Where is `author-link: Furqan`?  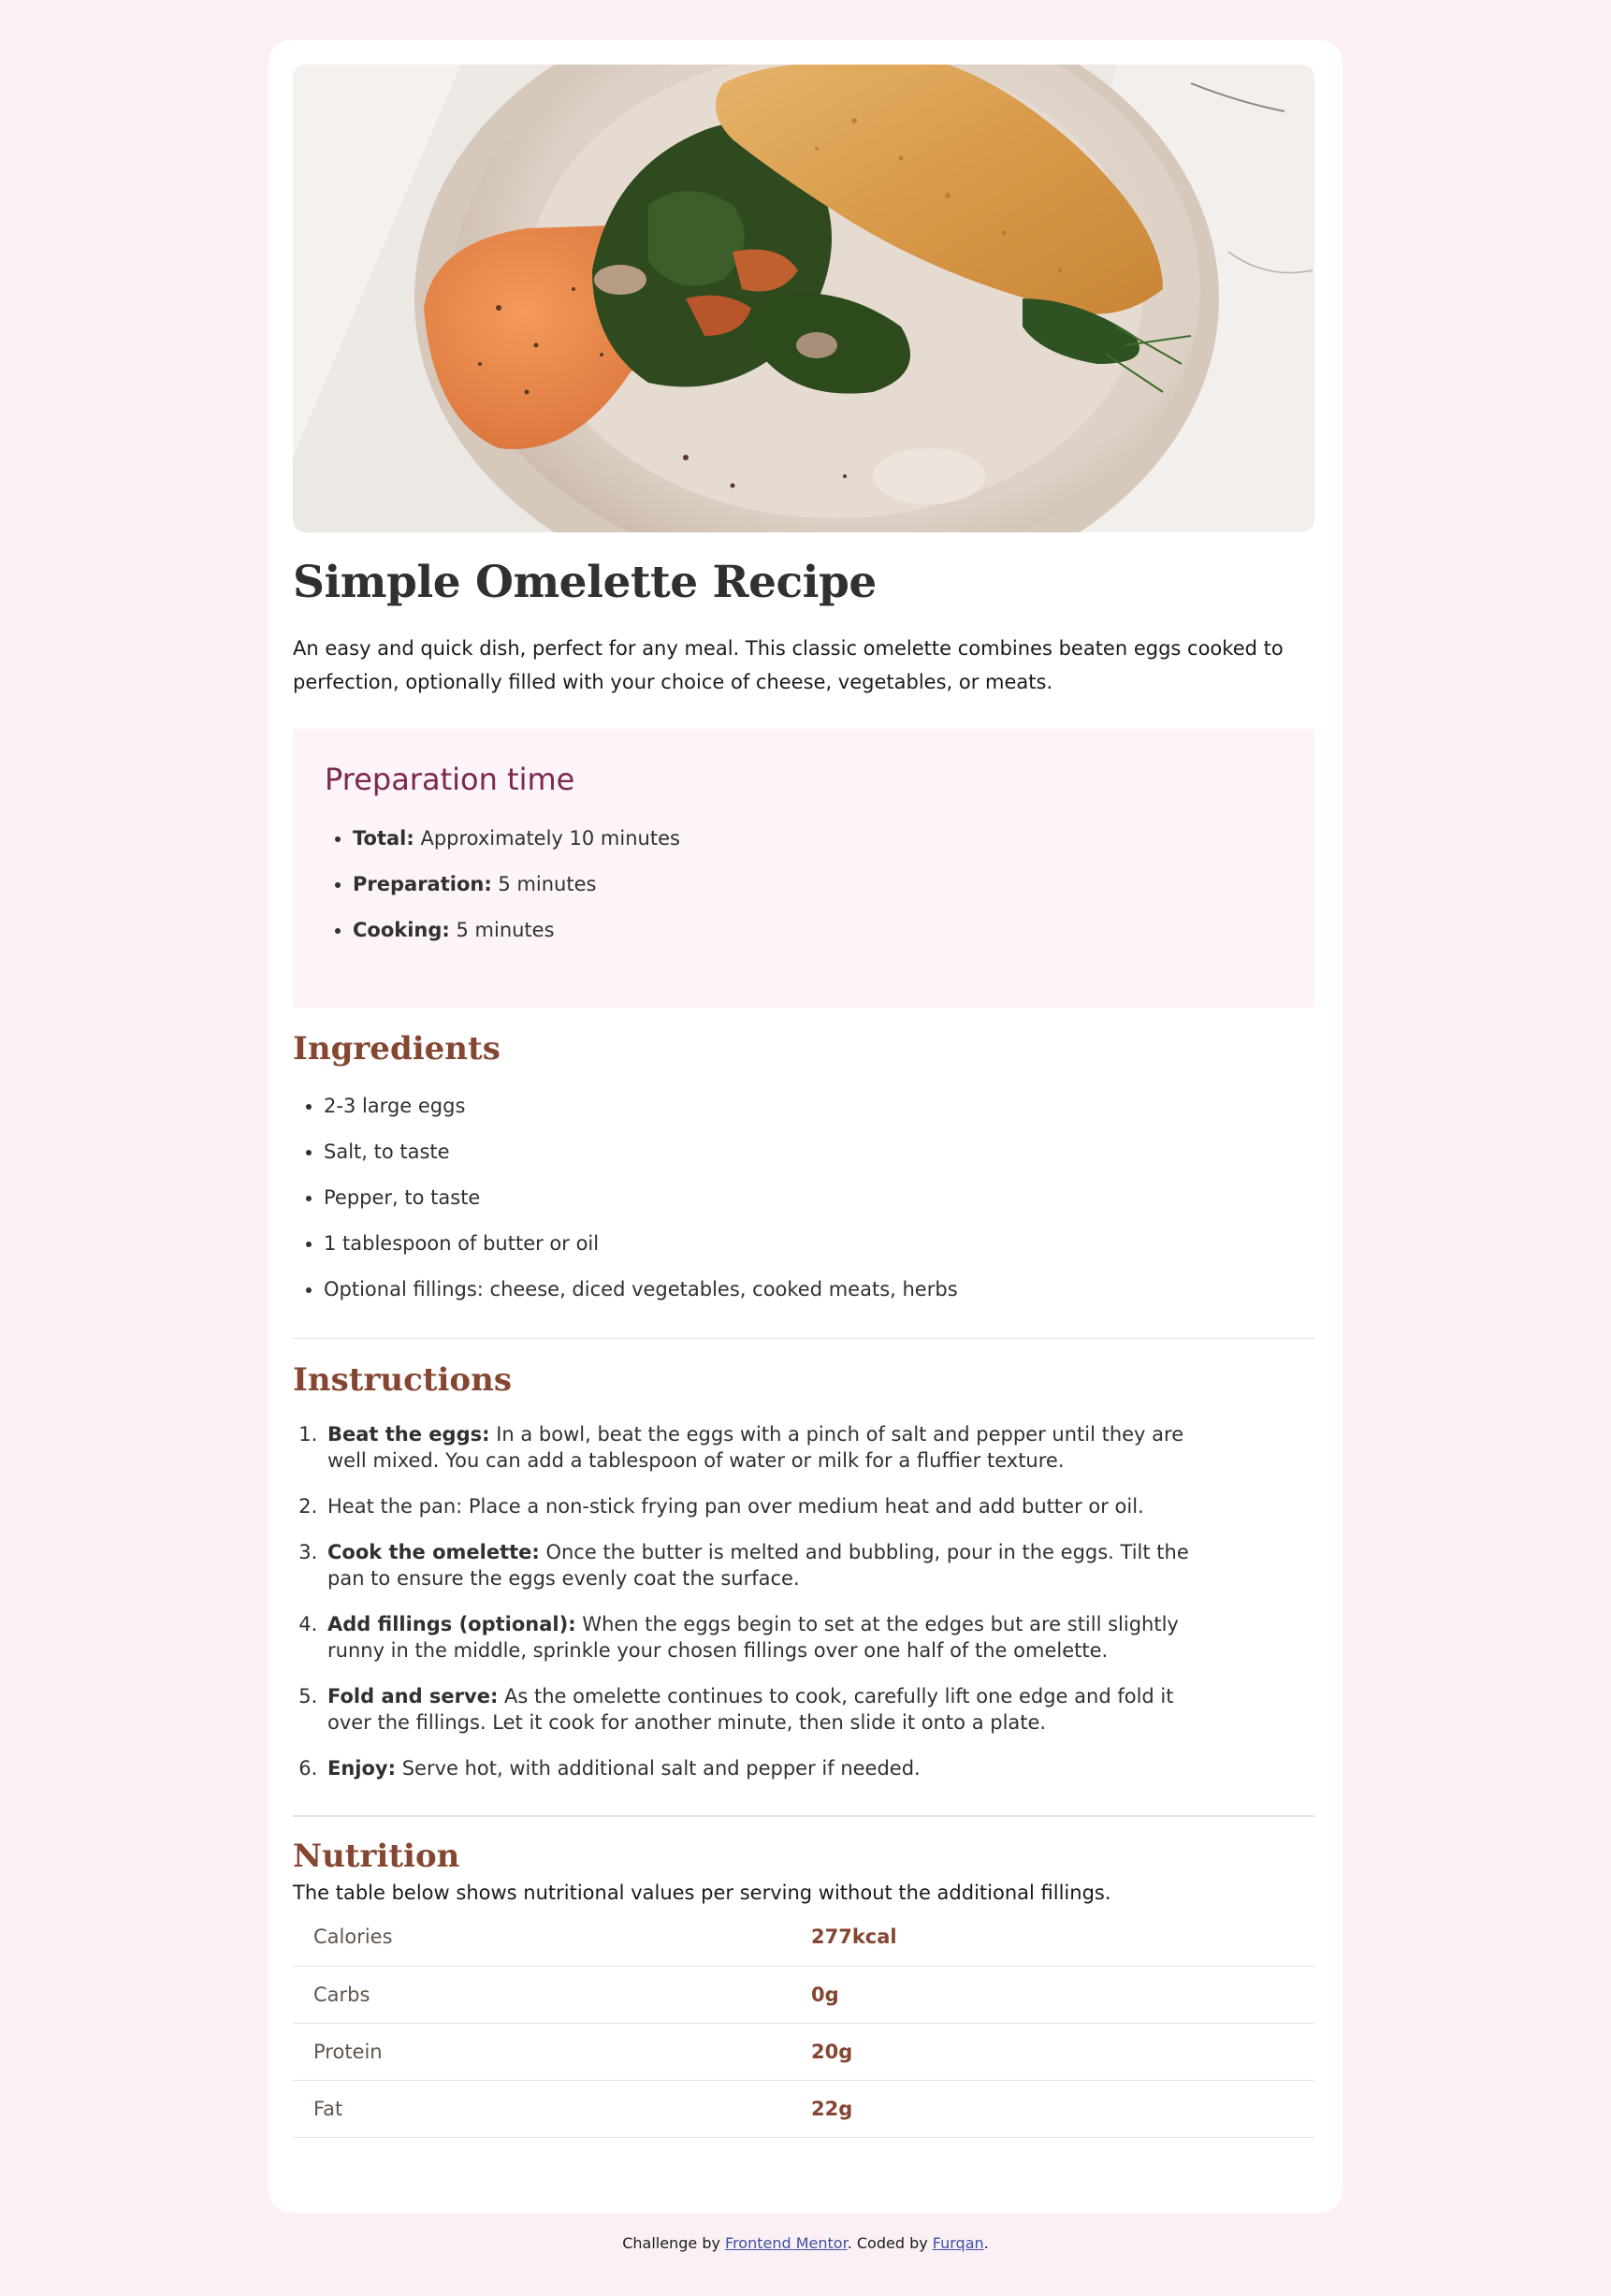
author-link: Furqan is located at coordinates (958, 2243).